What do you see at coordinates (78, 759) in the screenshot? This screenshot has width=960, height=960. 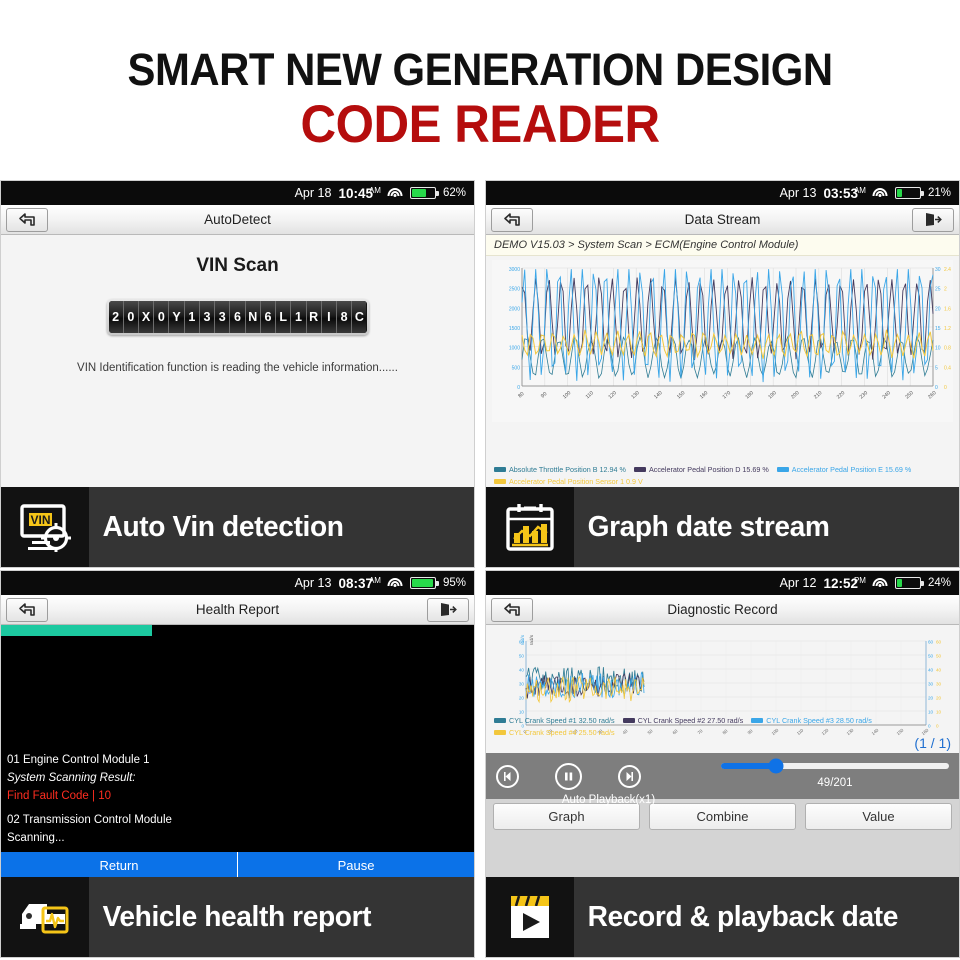 I see `scan-log-line: 01 Engine Control Module 1` at bounding box center [78, 759].